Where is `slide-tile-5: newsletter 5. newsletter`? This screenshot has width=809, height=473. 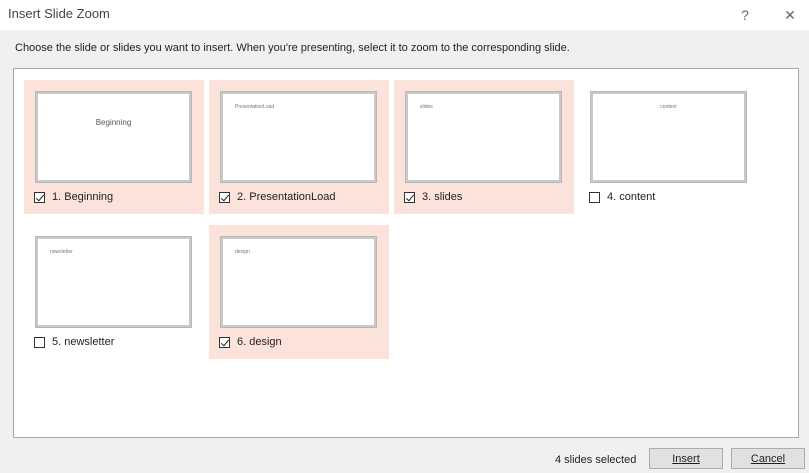 slide-tile-5: newsletter 5. newsletter is located at coordinates (114, 292).